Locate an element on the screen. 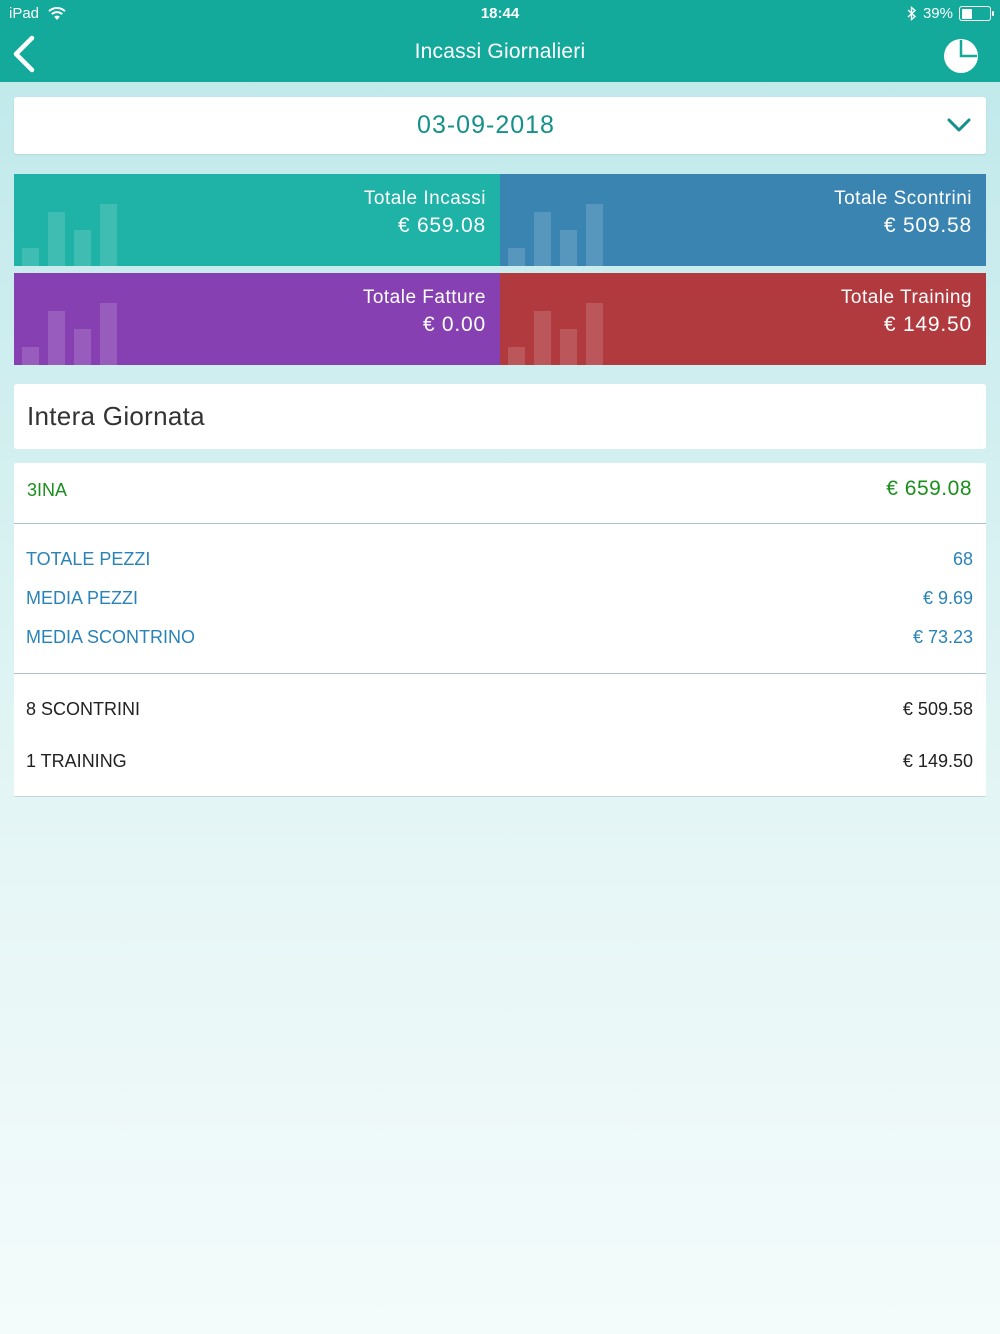 The width and height of the screenshot is (1000, 1334). tile-value: € 149.50 is located at coordinates (927, 324).